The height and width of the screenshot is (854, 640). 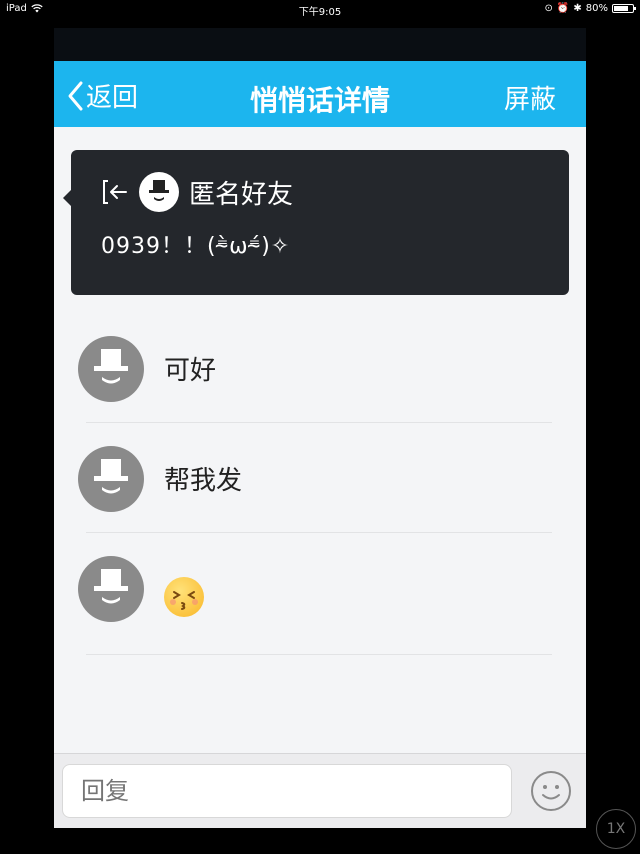 What do you see at coordinates (616, 829) in the screenshot?
I see `zoom-badge: 1X` at bounding box center [616, 829].